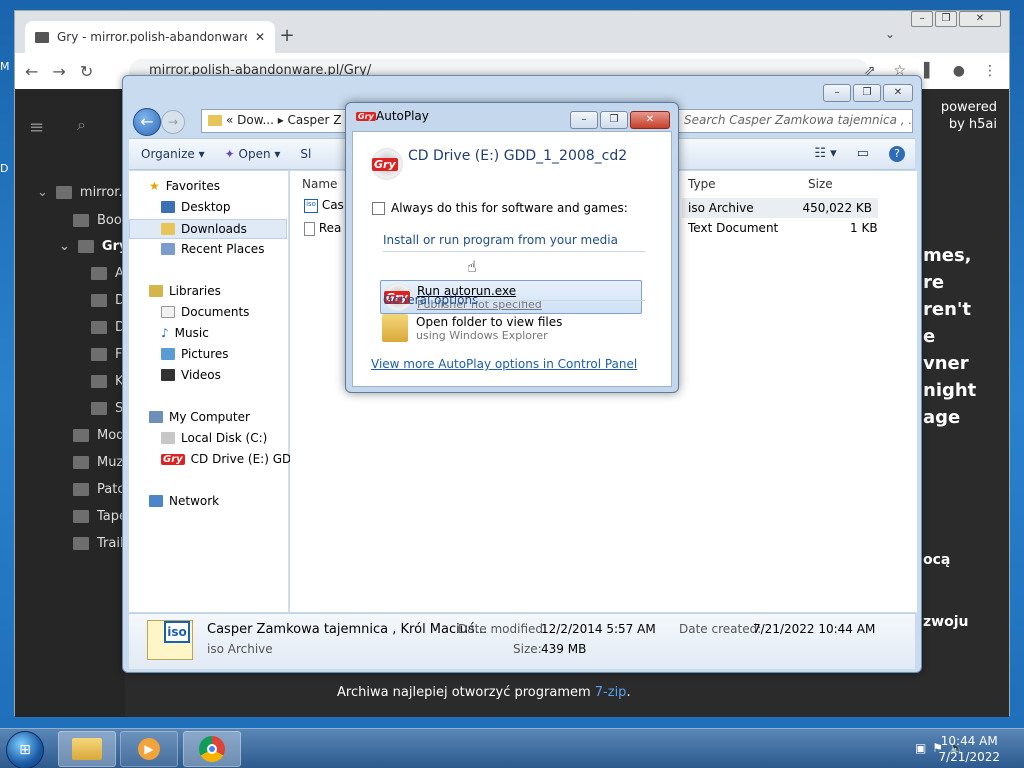 The image size is (1024, 768). What do you see at coordinates (58, 71) in the screenshot?
I see `forward-icon: →` at bounding box center [58, 71].